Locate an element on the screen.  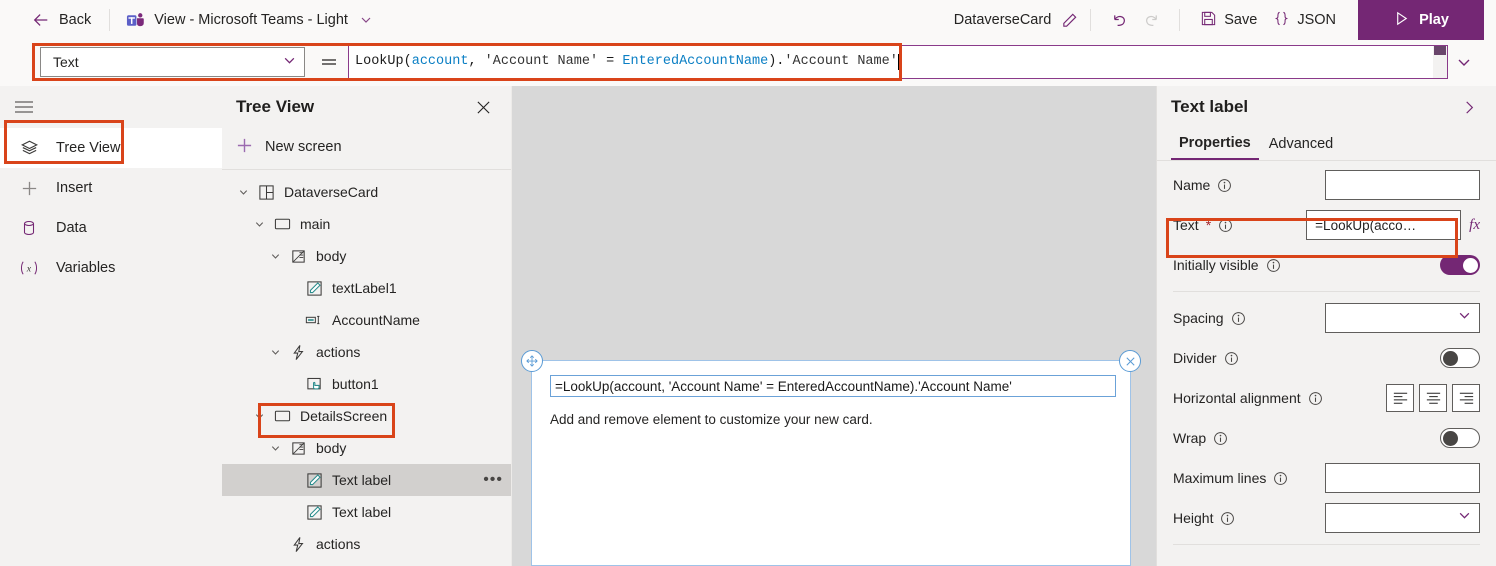
property-row-text: Text * =LookUp(acco… fx is located at coordinates (1326, 225).